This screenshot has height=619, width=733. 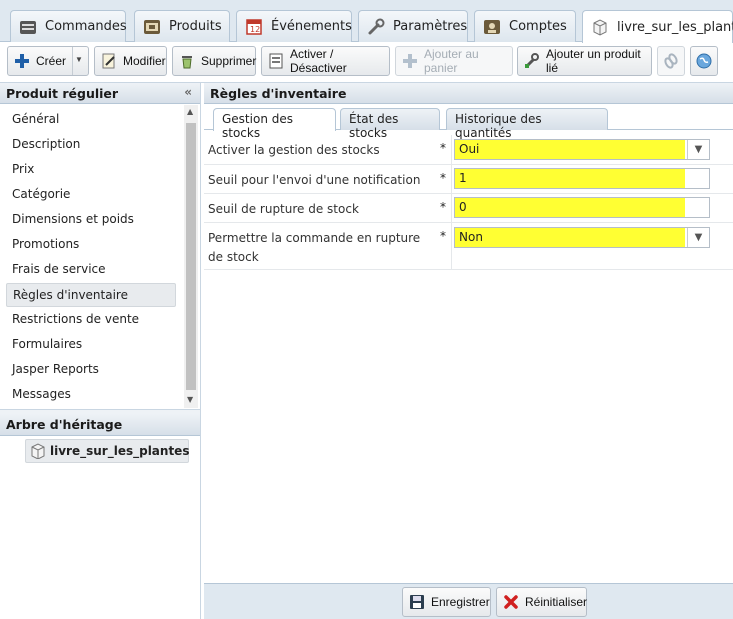 I want to click on tab-comptes: Comptes, so click(x=525, y=26).